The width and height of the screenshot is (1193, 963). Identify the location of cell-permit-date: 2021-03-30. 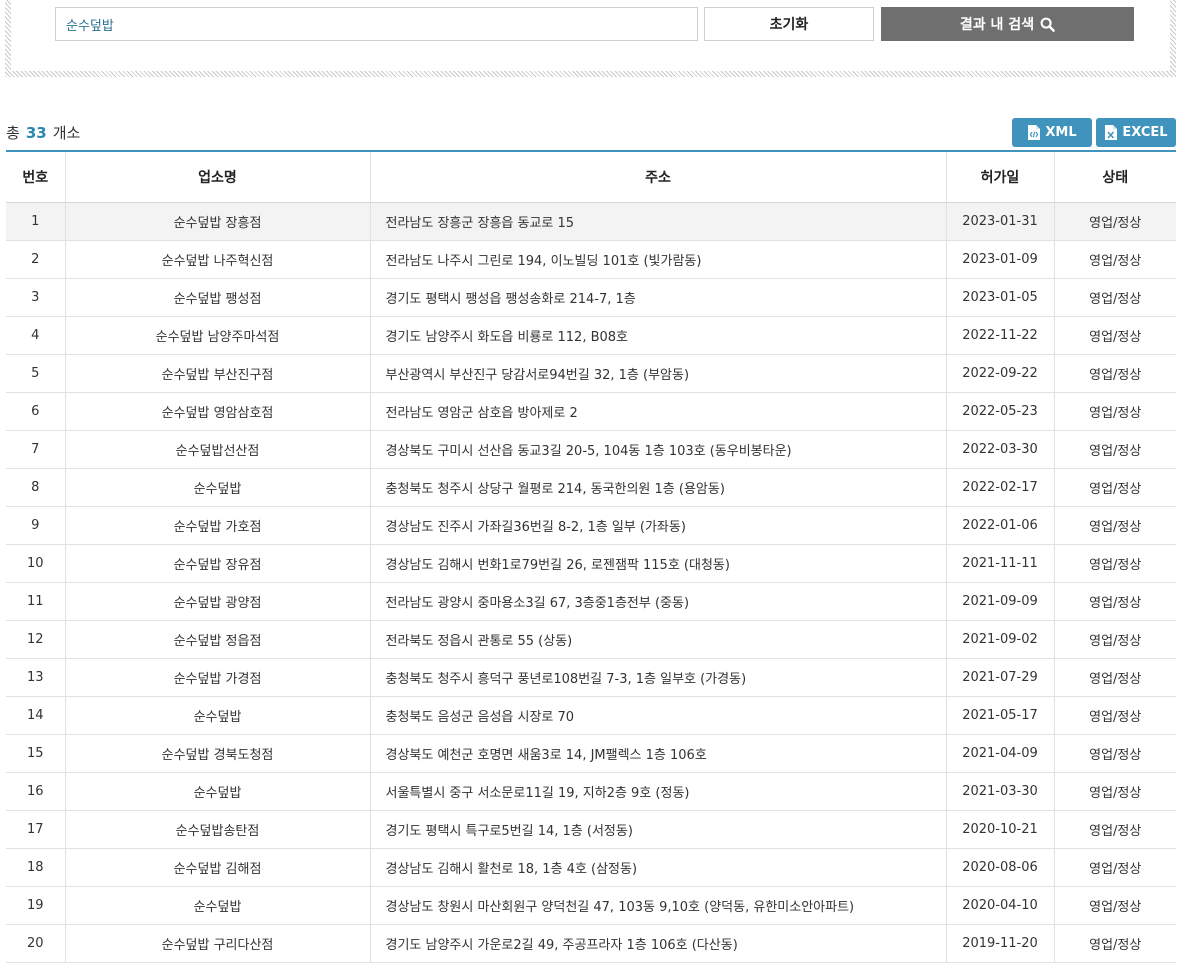
(999, 791).